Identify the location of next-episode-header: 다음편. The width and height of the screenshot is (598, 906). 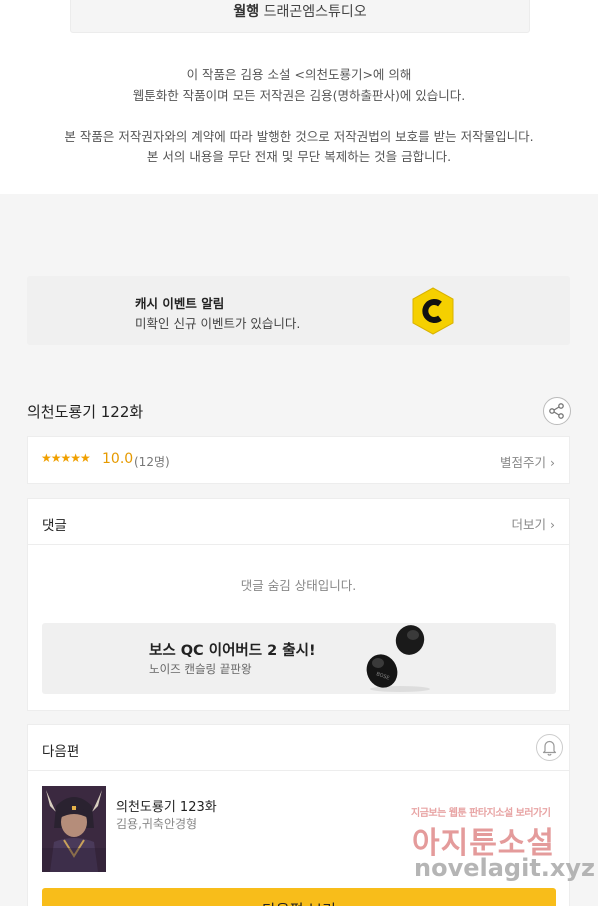
(298, 748).